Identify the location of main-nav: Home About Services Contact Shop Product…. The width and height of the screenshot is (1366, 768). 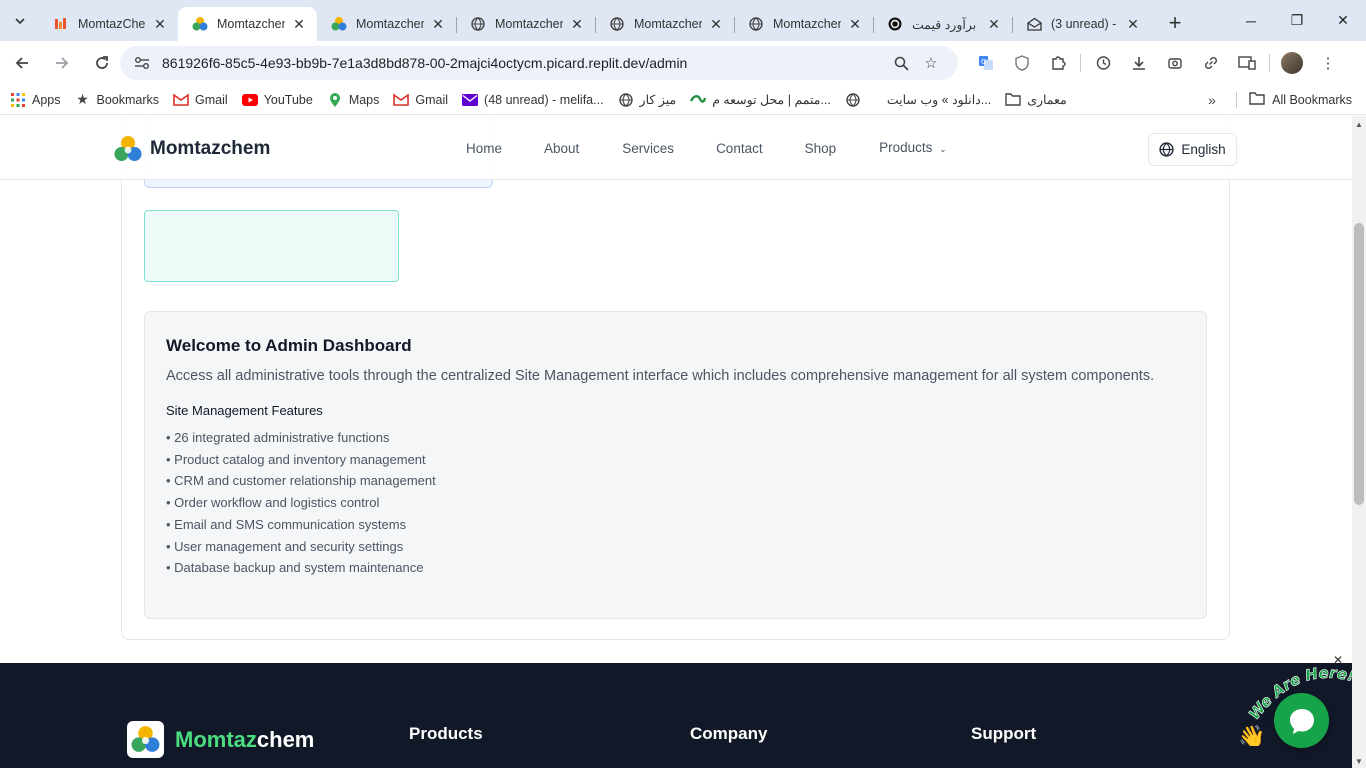
(727, 148).